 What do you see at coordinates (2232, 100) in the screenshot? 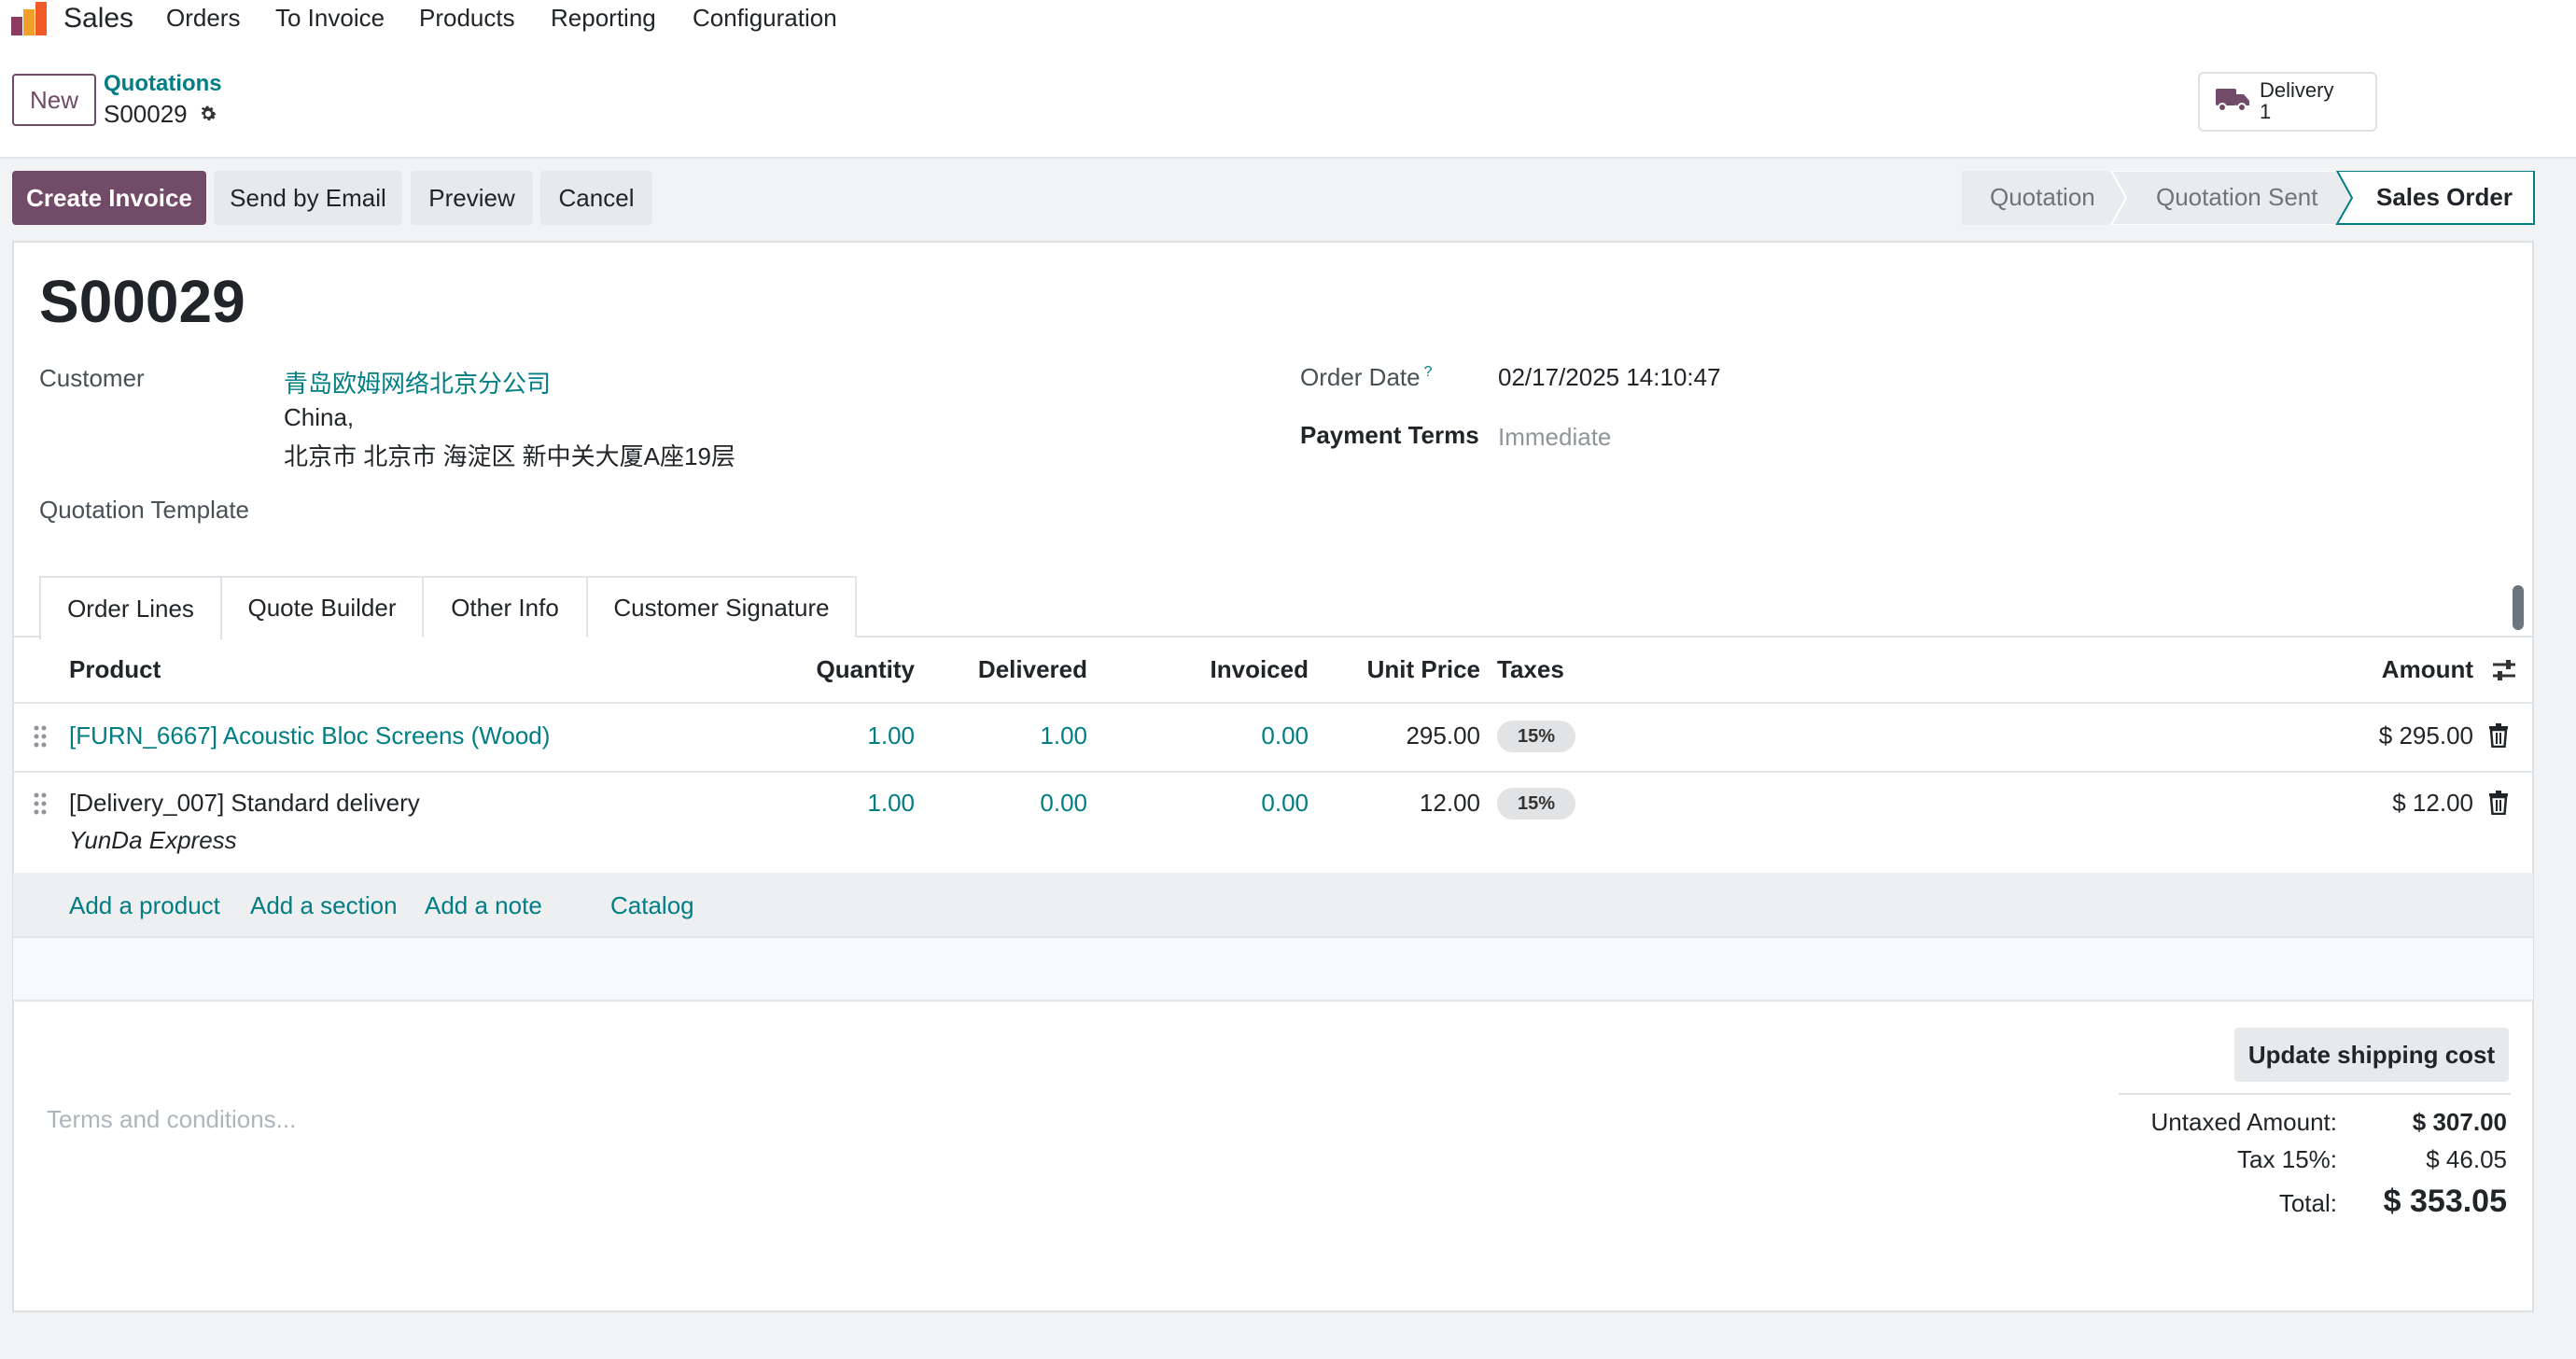
I see `truck-icon` at bounding box center [2232, 100].